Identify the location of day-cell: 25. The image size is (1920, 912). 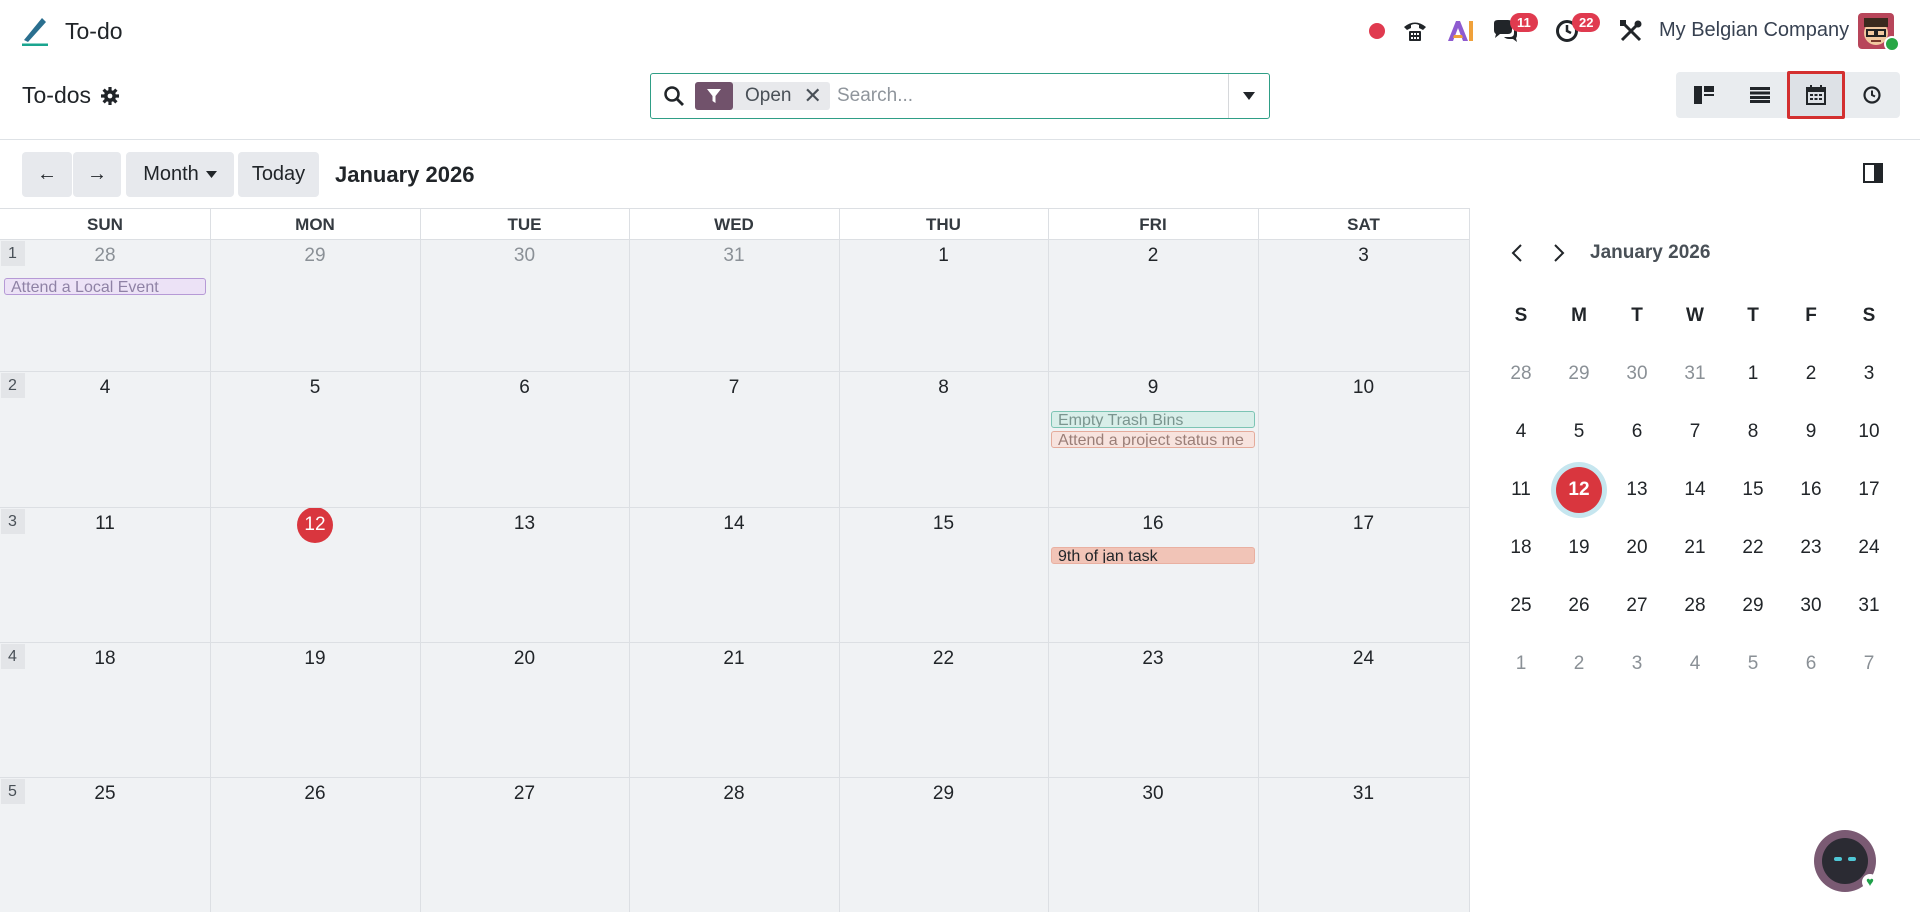
(105, 844).